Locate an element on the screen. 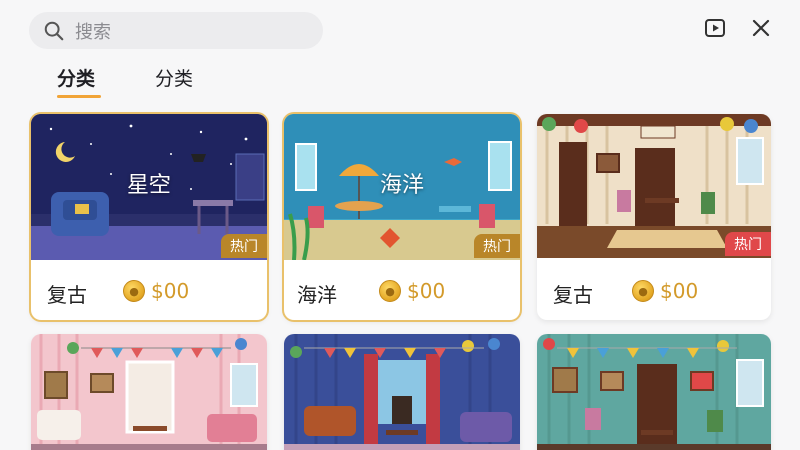 This screenshot has height=450, width=800. theme-card-starry: 星空 热门 复古 ● $00 is located at coordinates (149, 217).